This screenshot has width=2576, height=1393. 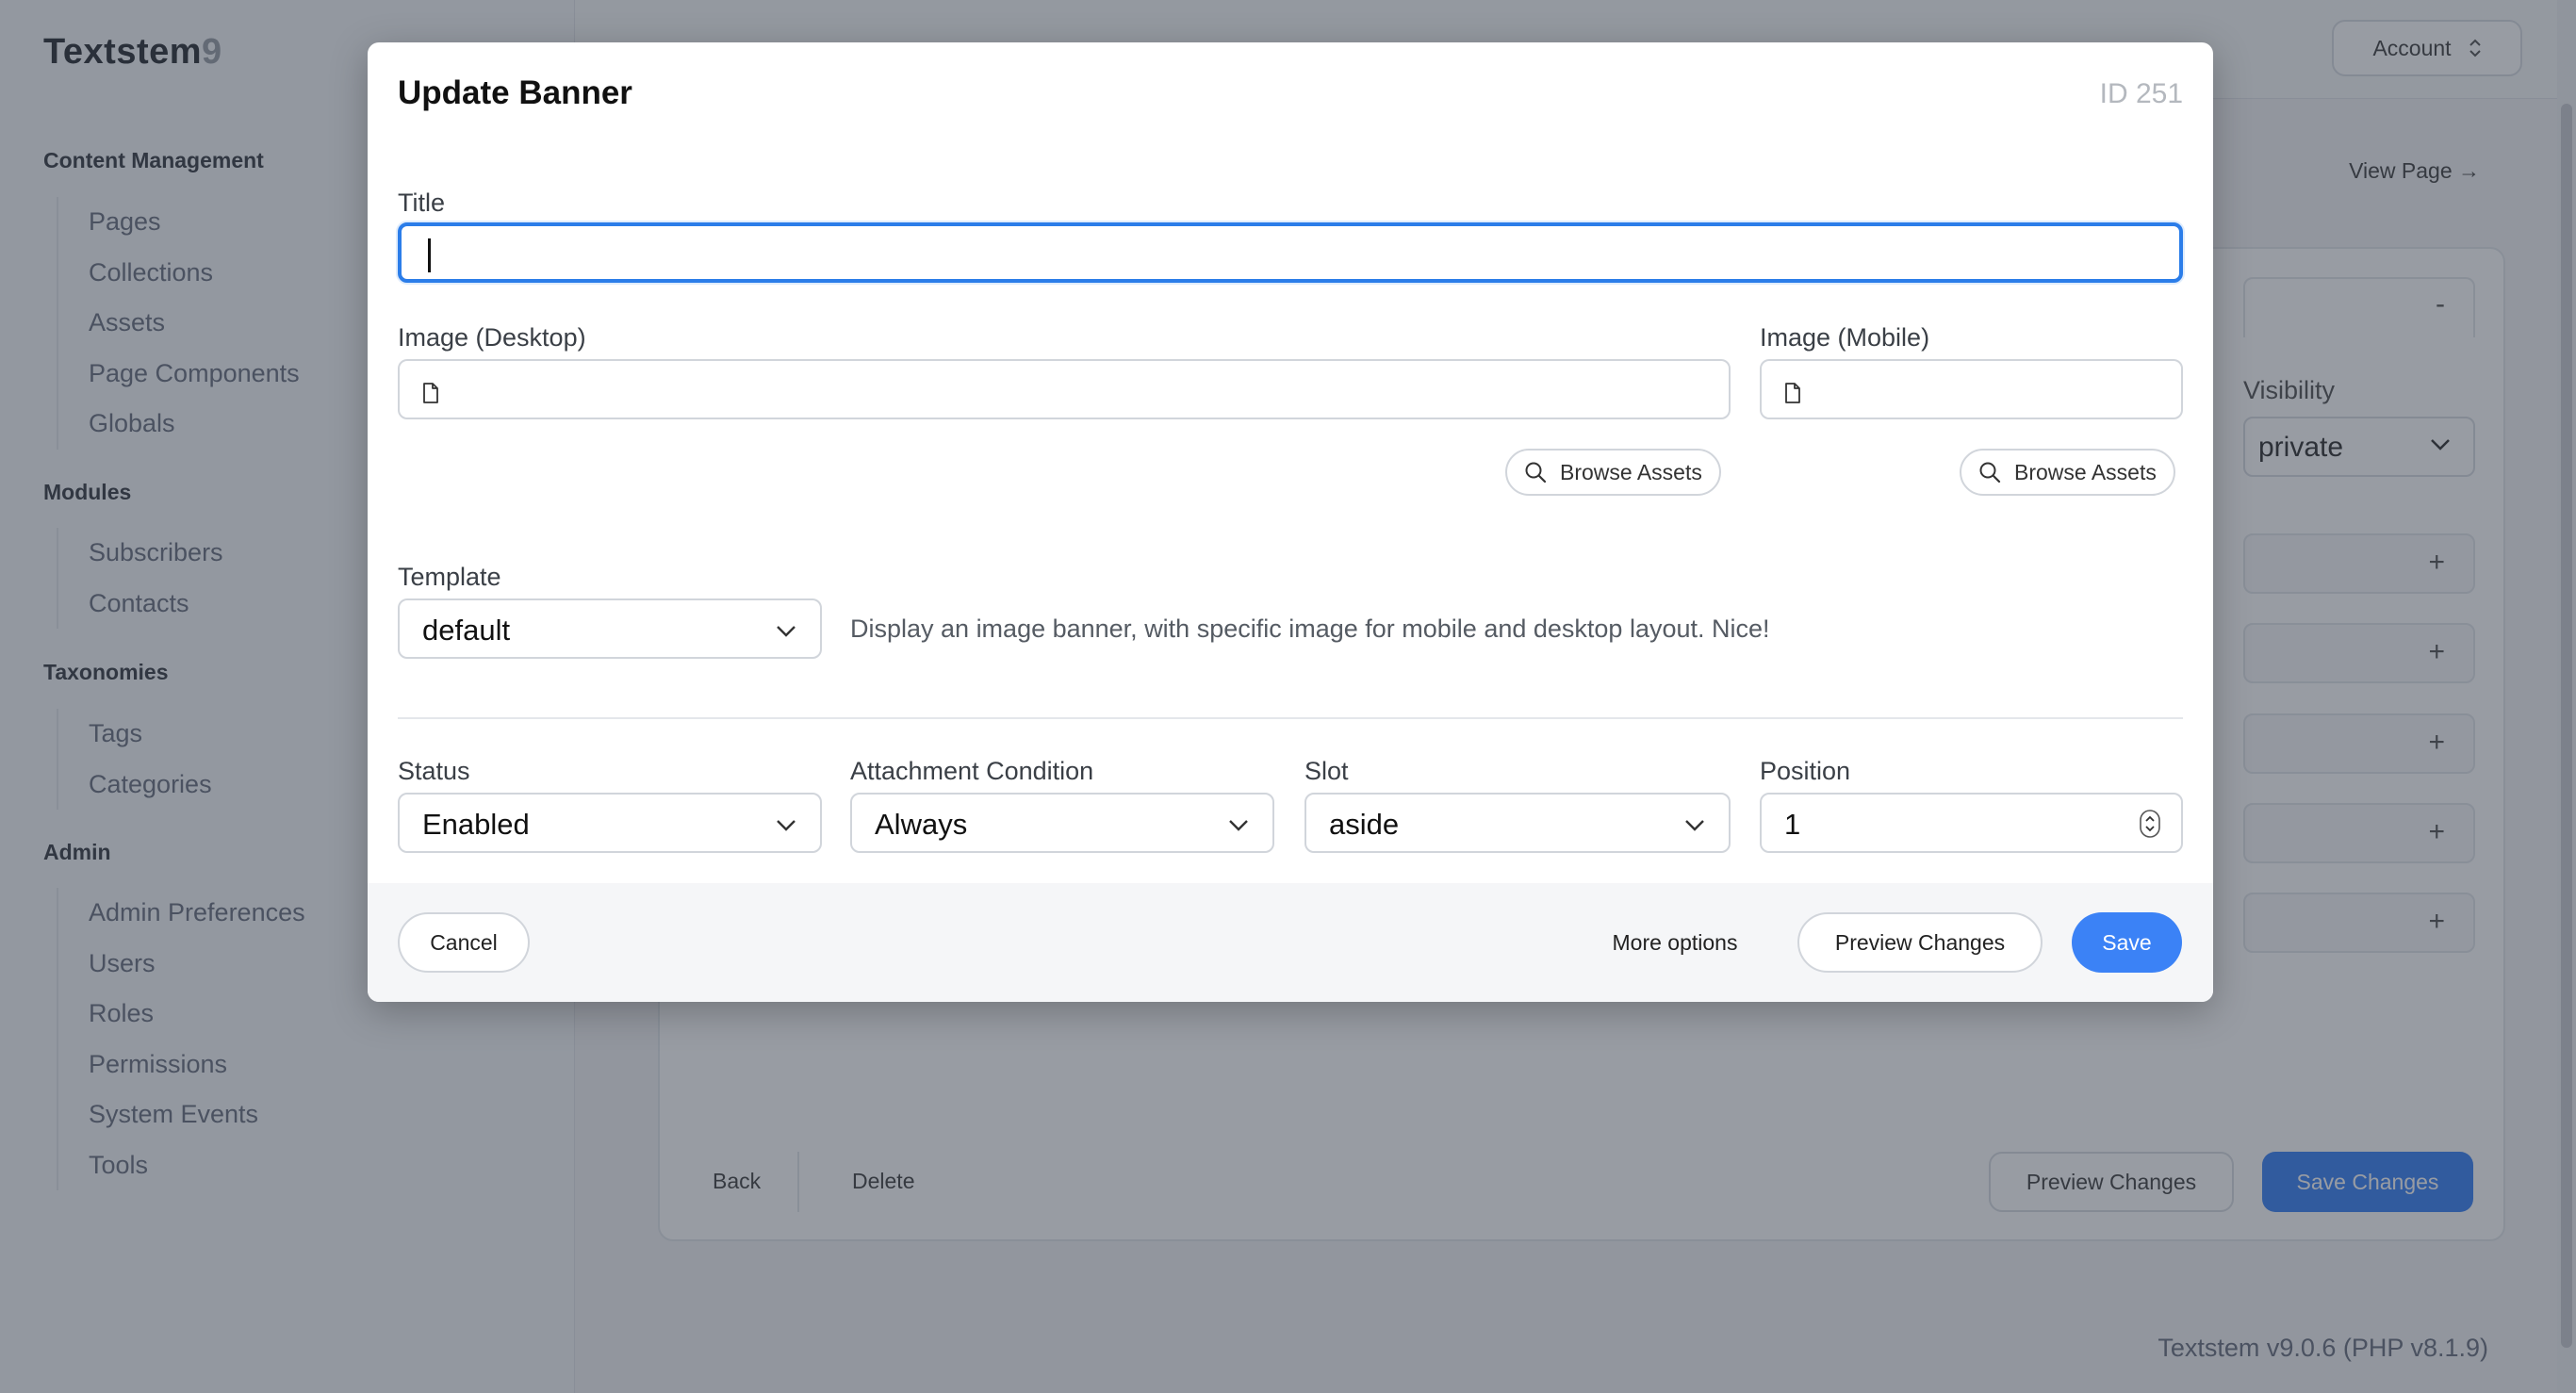 What do you see at coordinates (1971, 823) in the screenshot?
I see `position-input: 1` at bounding box center [1971, 823].